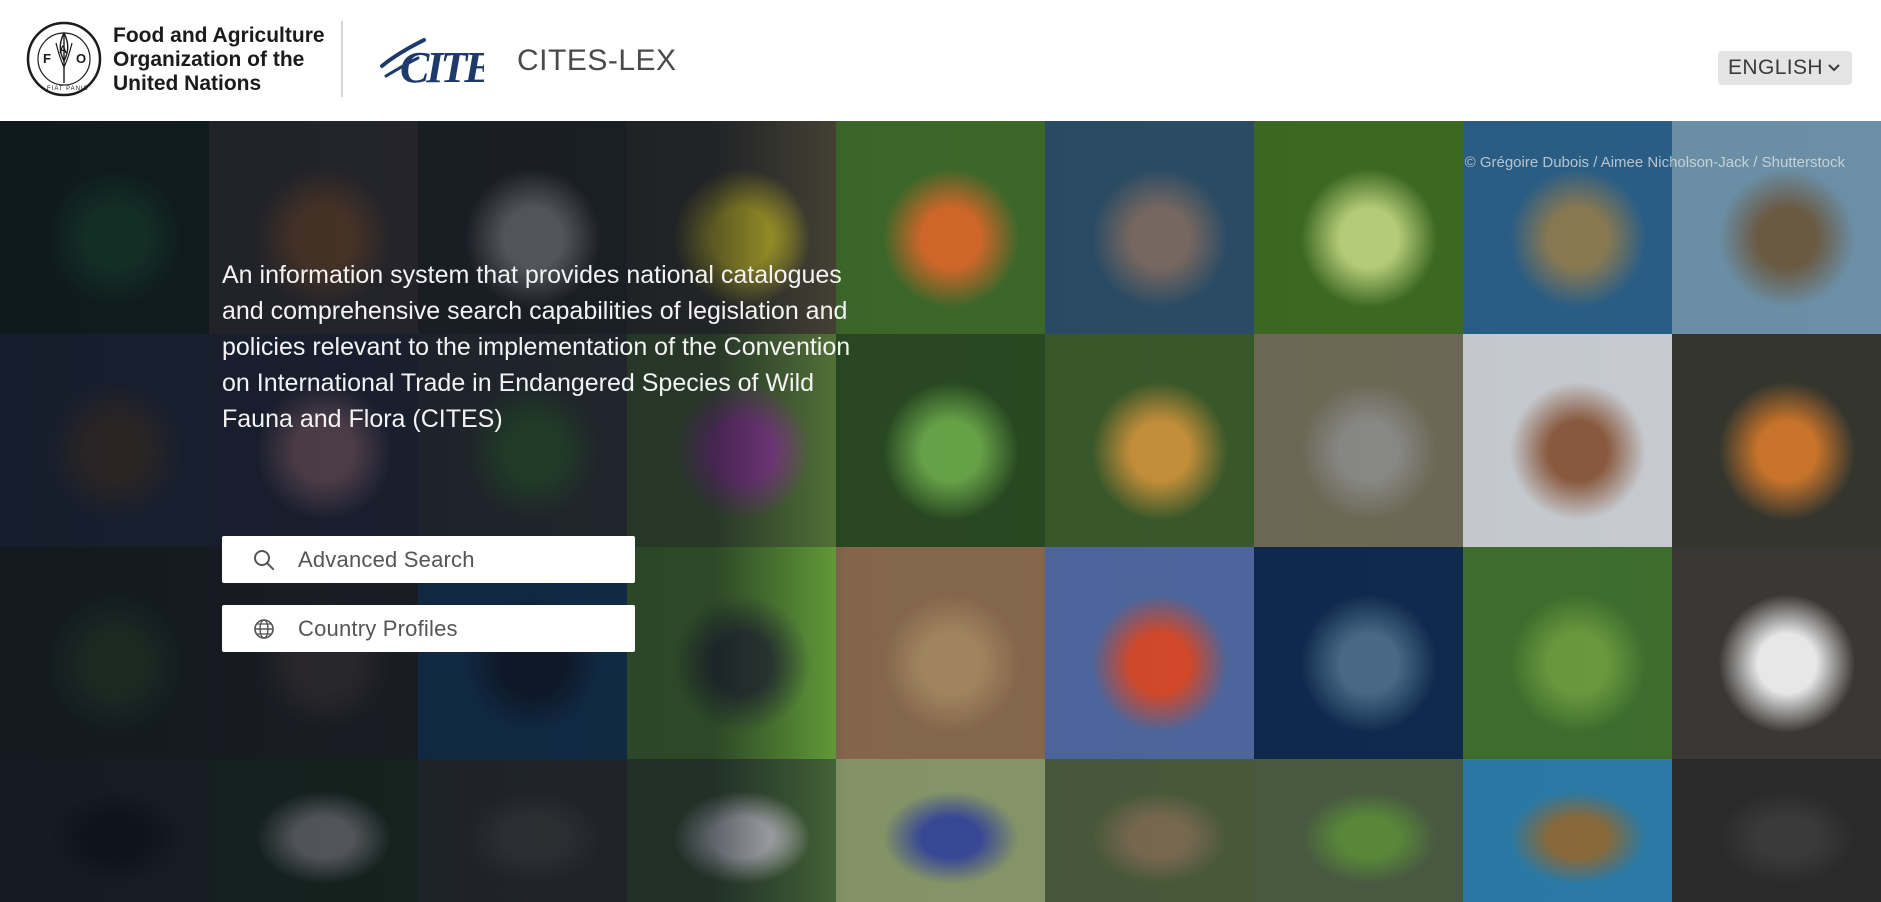  Describe the element at coordinates (1358, 653) in the screenshot. I see `species-tile-whale-shark` at that location.